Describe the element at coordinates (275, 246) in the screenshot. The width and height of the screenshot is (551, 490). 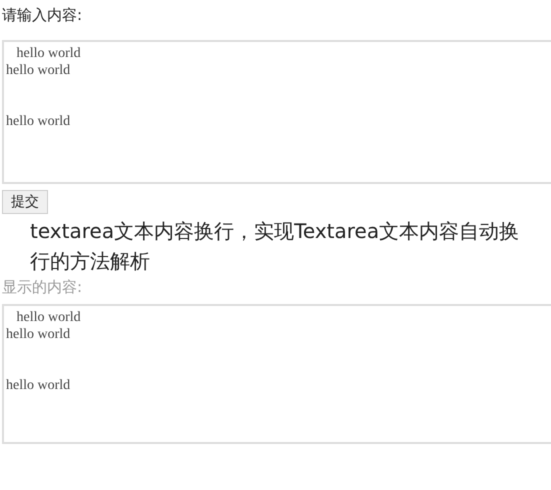
I see `caption-title: textarea文本内容换行，实现Textarea文本内容自动换行的方法解析` at that location.